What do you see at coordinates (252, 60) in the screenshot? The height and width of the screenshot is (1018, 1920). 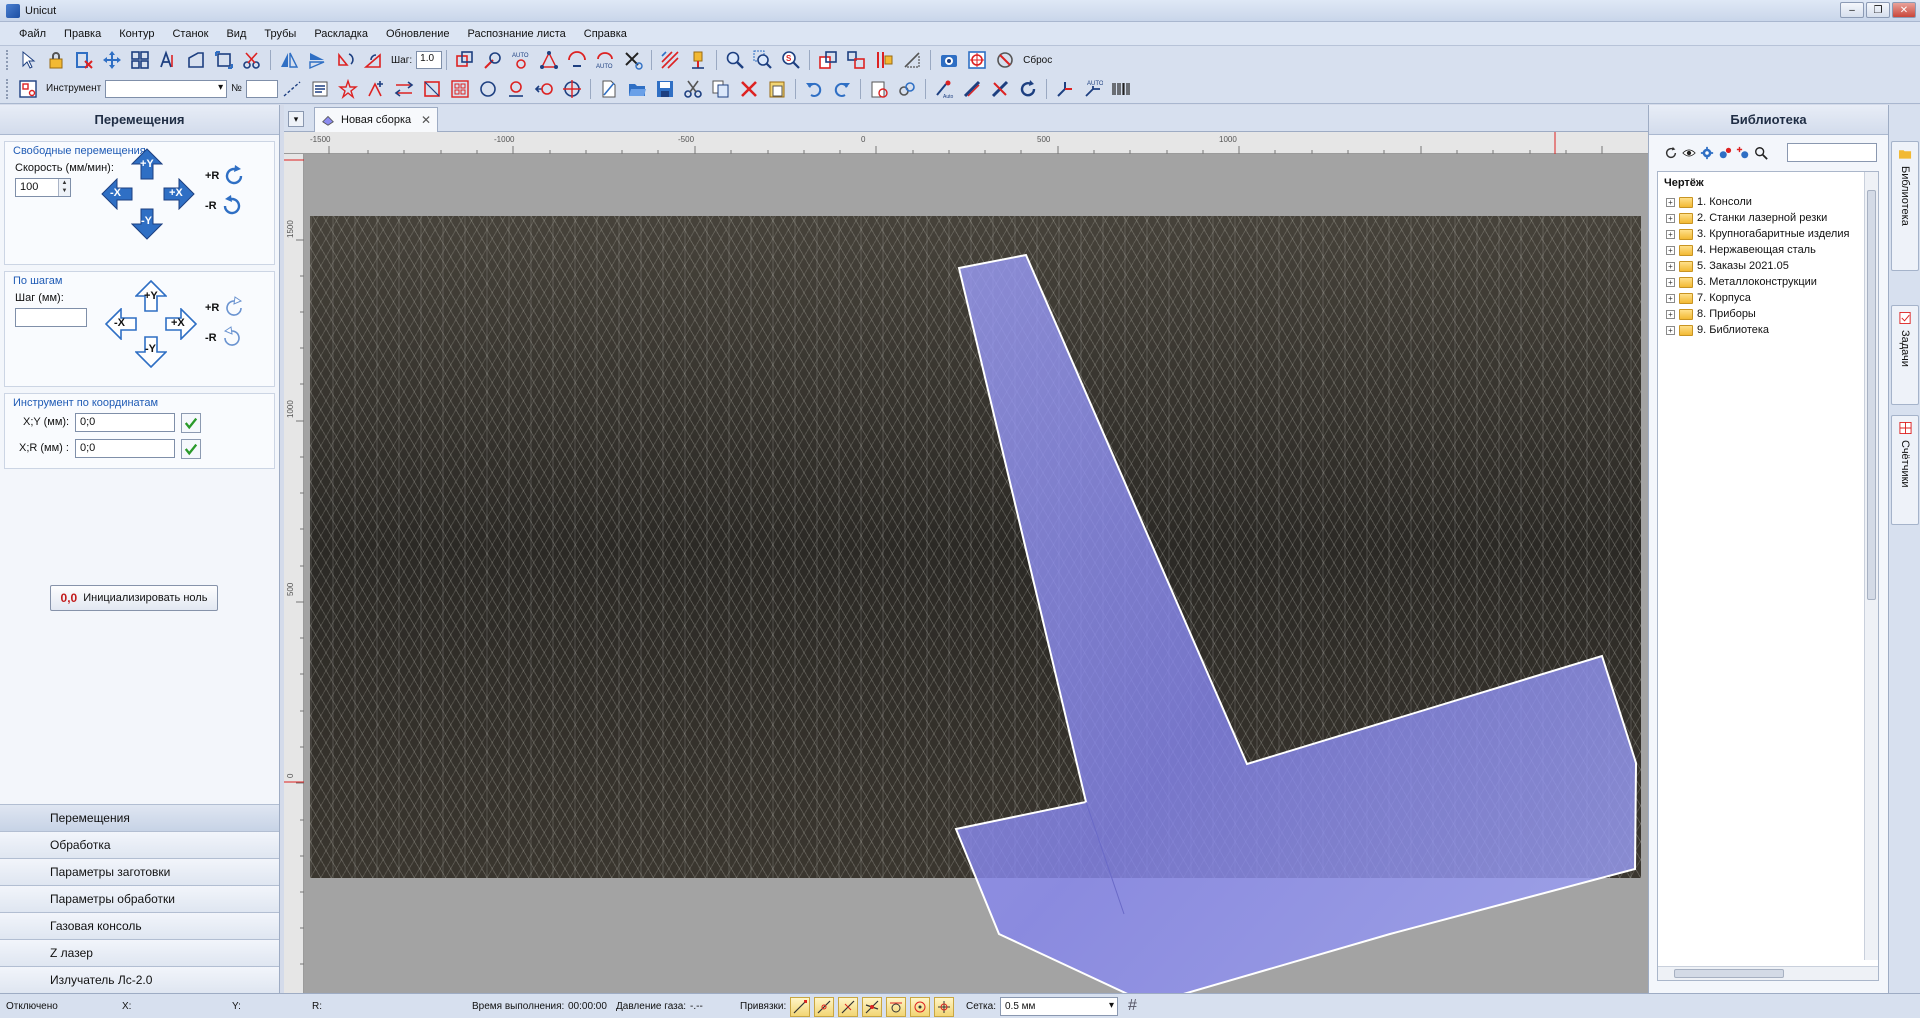 I see `scissors-icon` at bounding box center [252, 60].